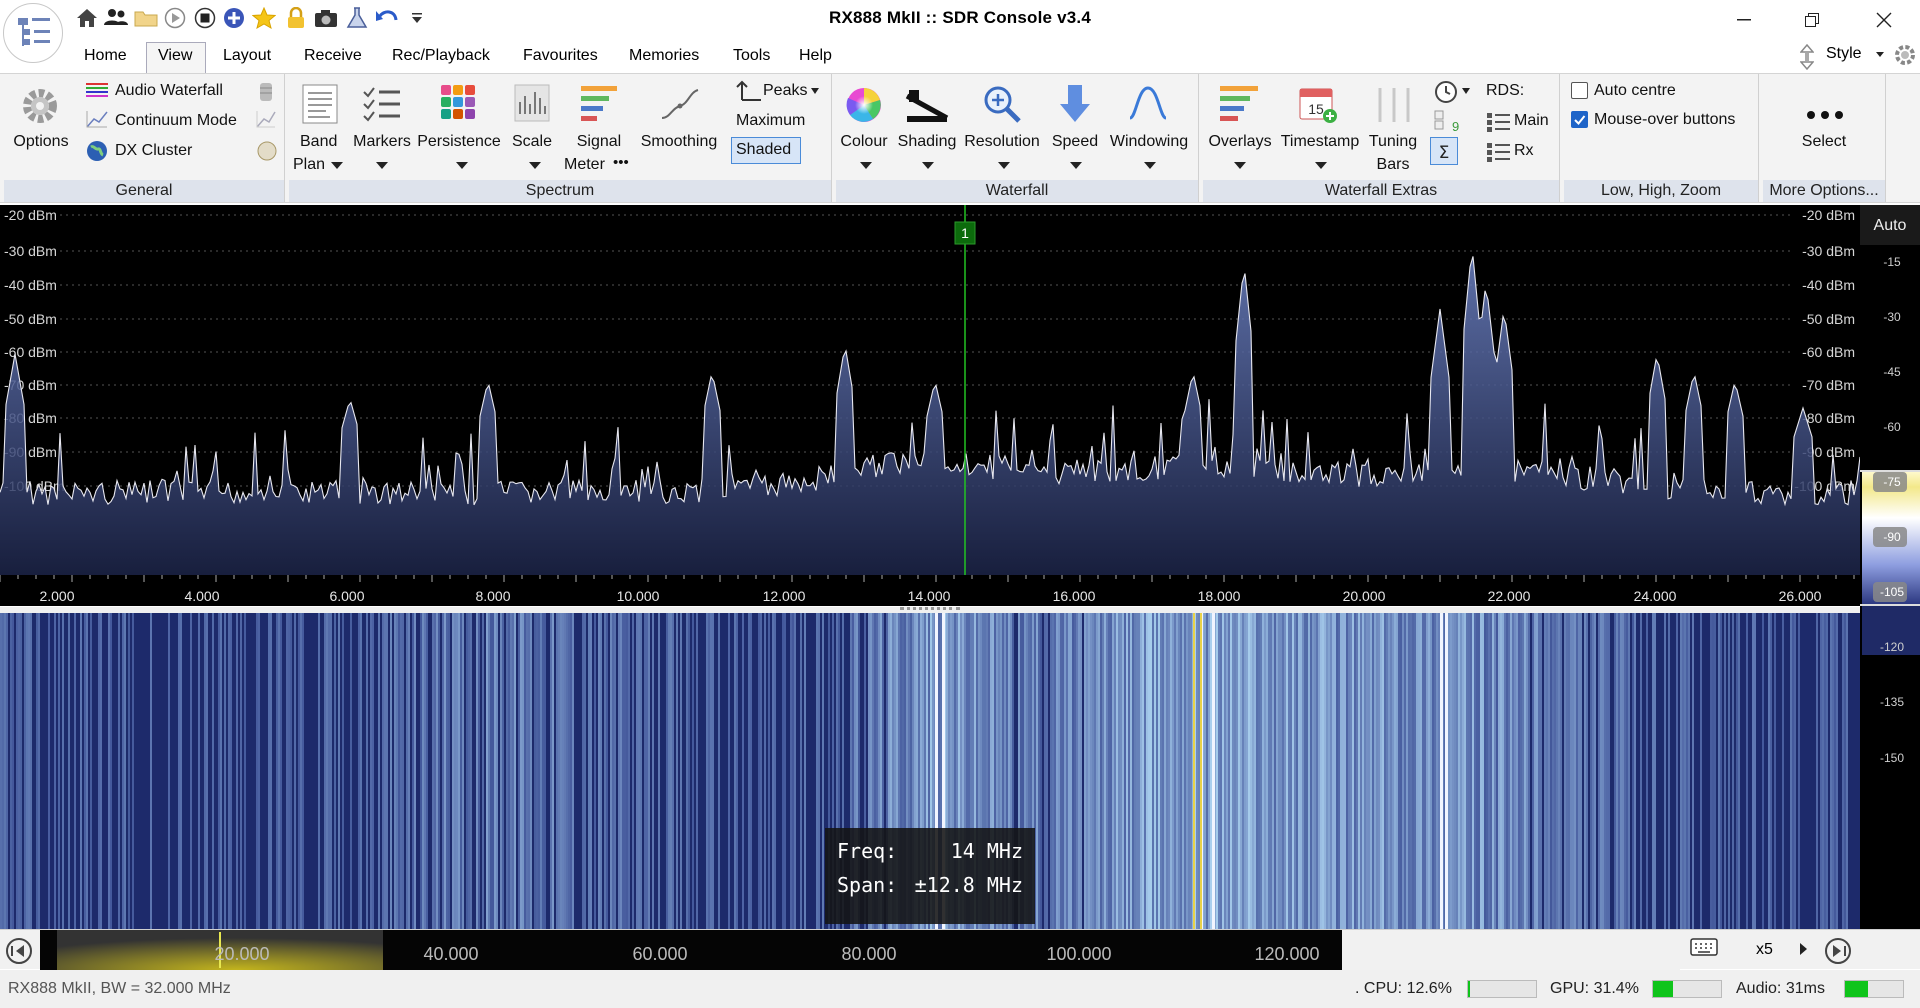 This screenshot has height=1008, width=1920. Describe the element at coordinates (785, 91) in the screenshot. I see `peaks-button: Peaks` at that location.